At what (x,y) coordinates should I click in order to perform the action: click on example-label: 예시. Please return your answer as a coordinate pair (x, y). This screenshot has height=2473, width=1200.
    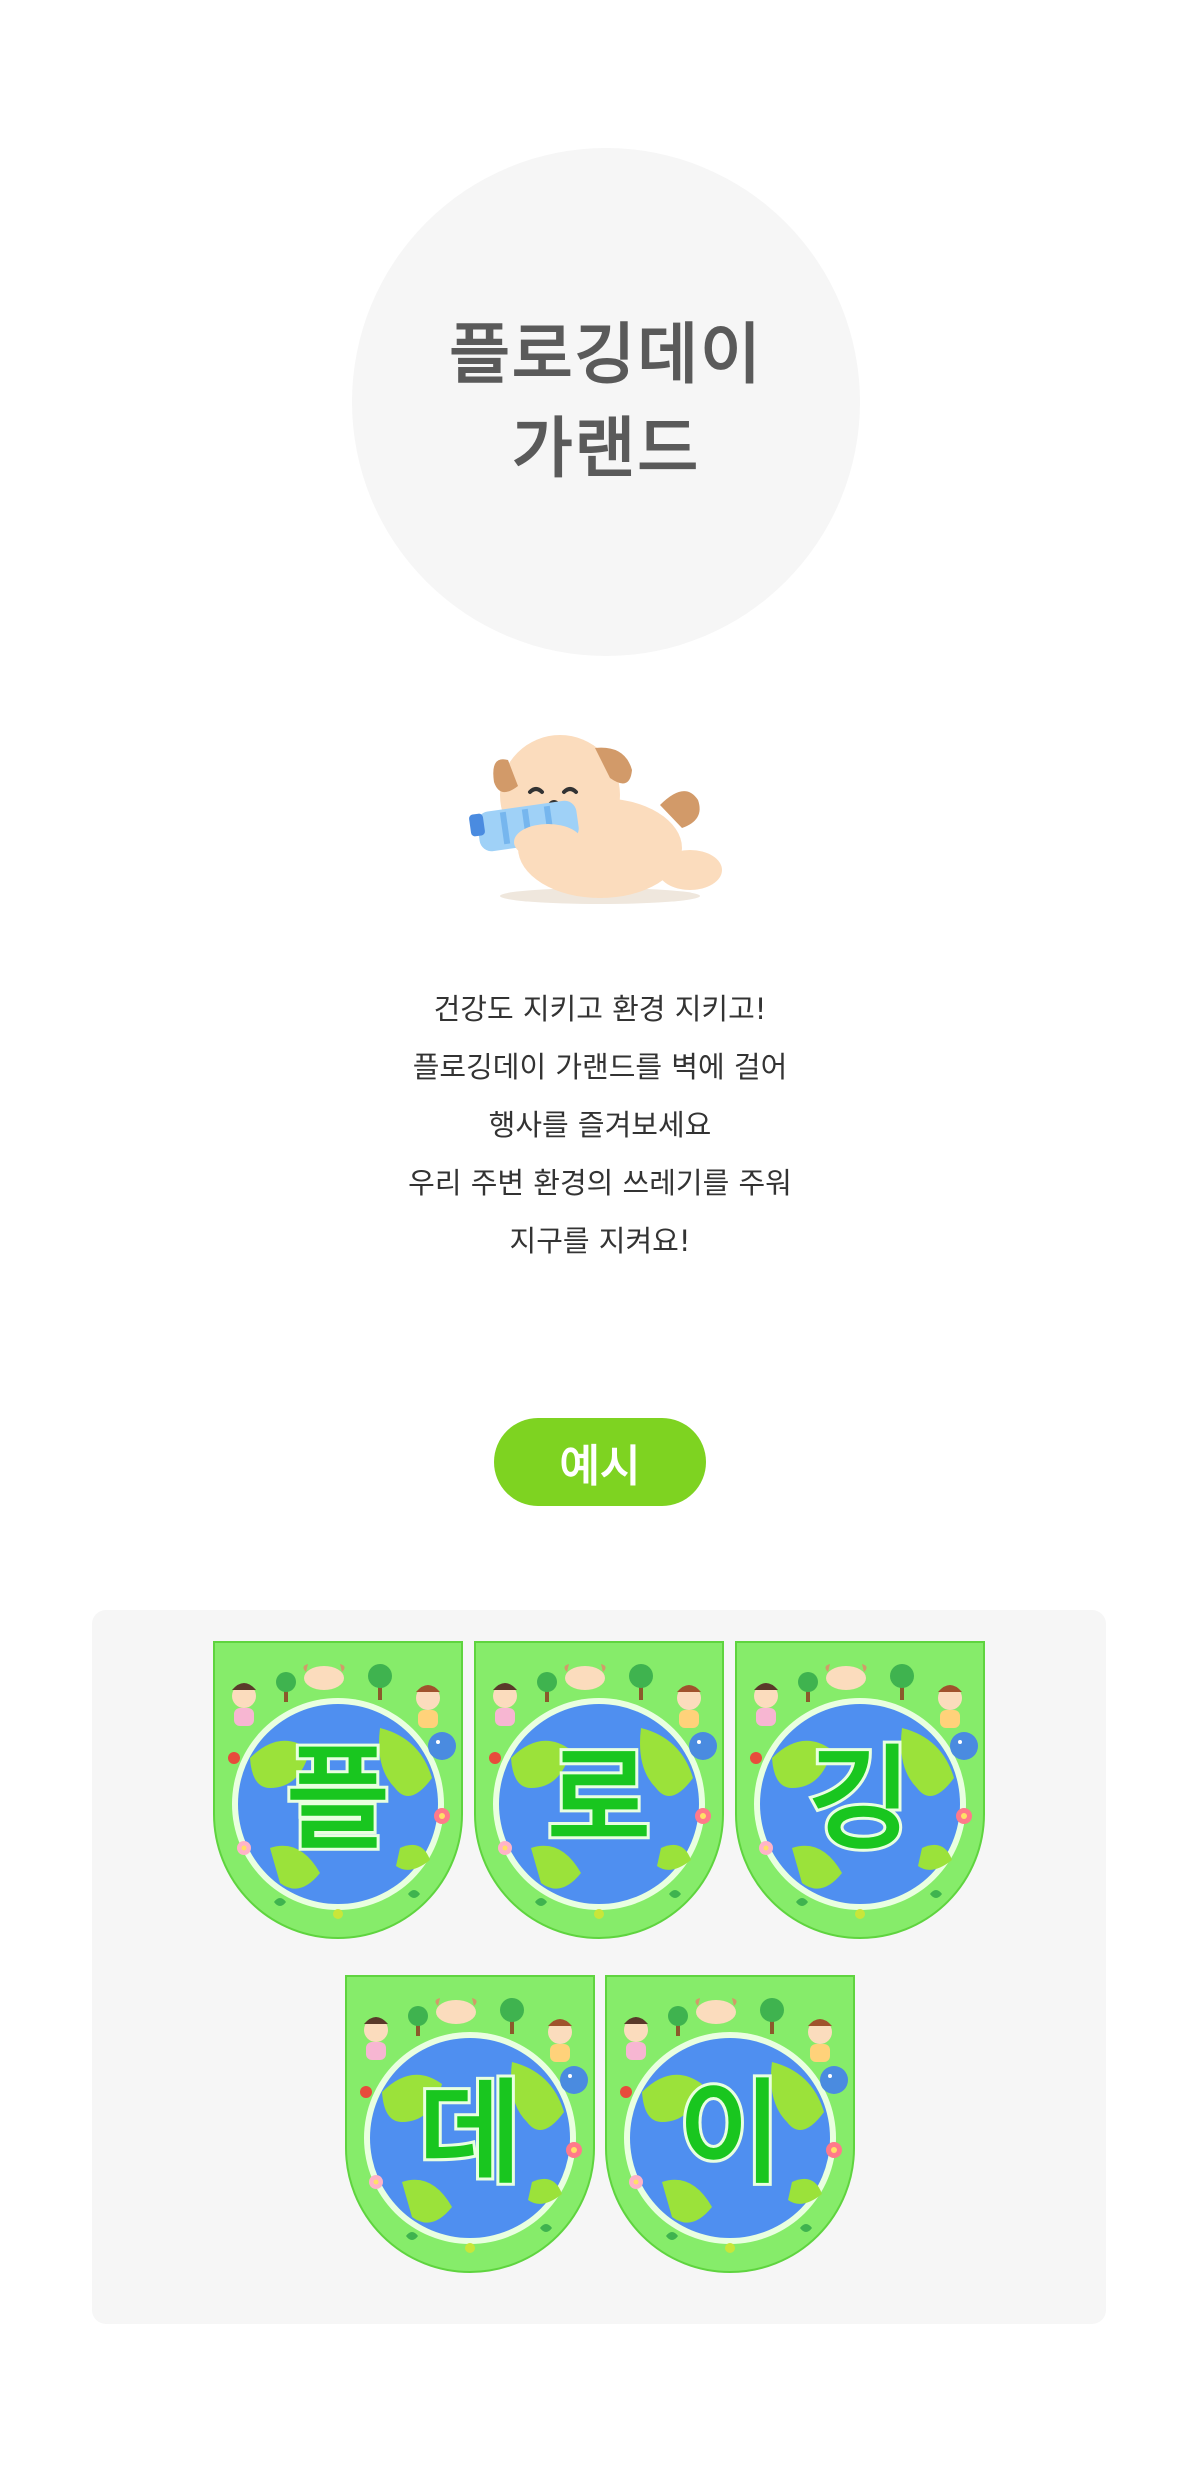
    Looking at the image, I should click on (600, 1466).